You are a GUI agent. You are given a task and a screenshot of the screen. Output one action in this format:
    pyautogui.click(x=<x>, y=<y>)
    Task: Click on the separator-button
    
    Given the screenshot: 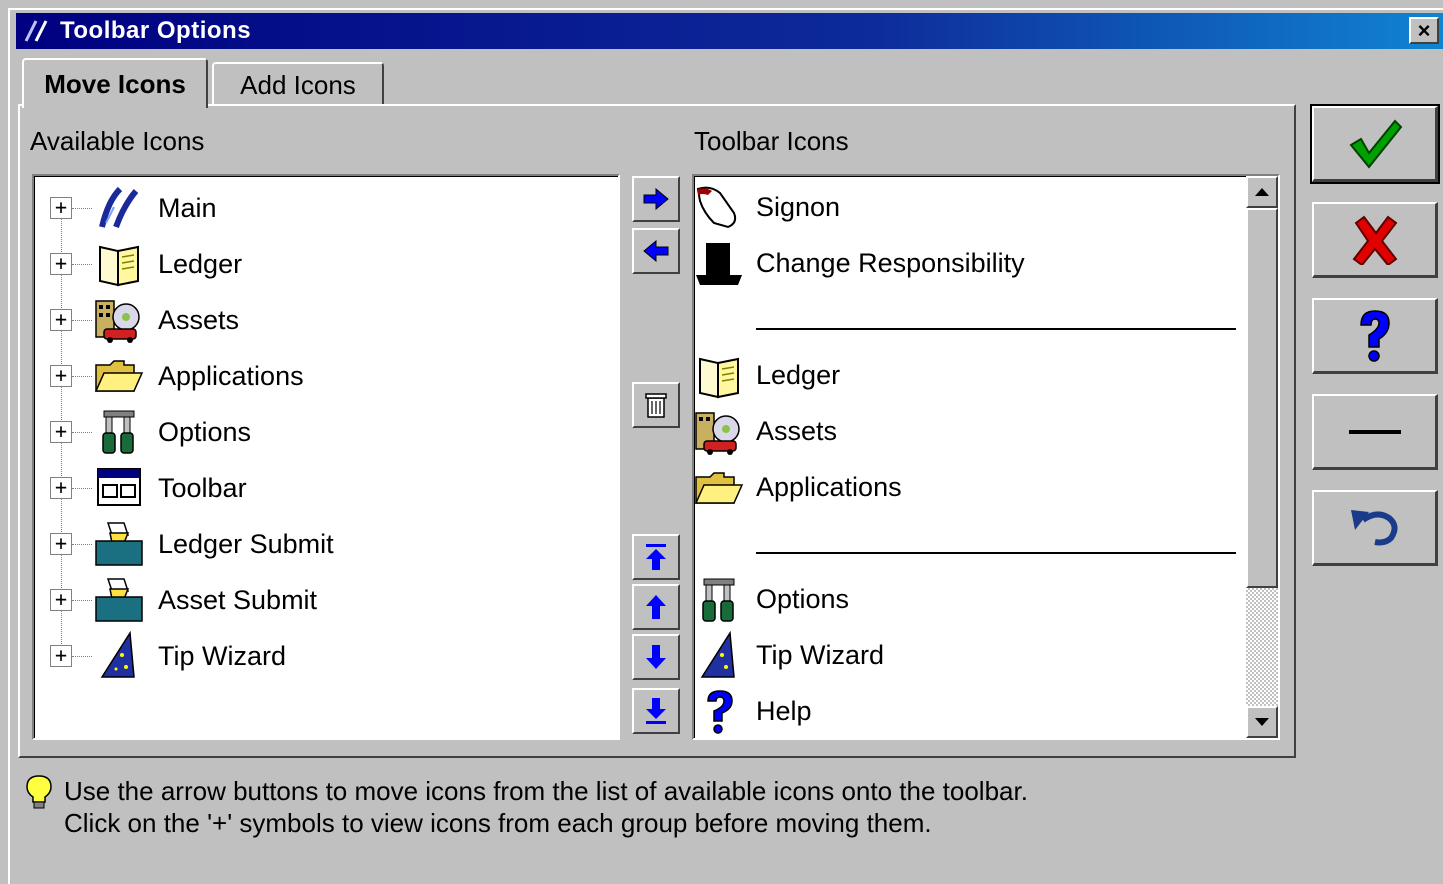 What is the action you would take?
    pyautogui.click(x=1375, y=432)
    